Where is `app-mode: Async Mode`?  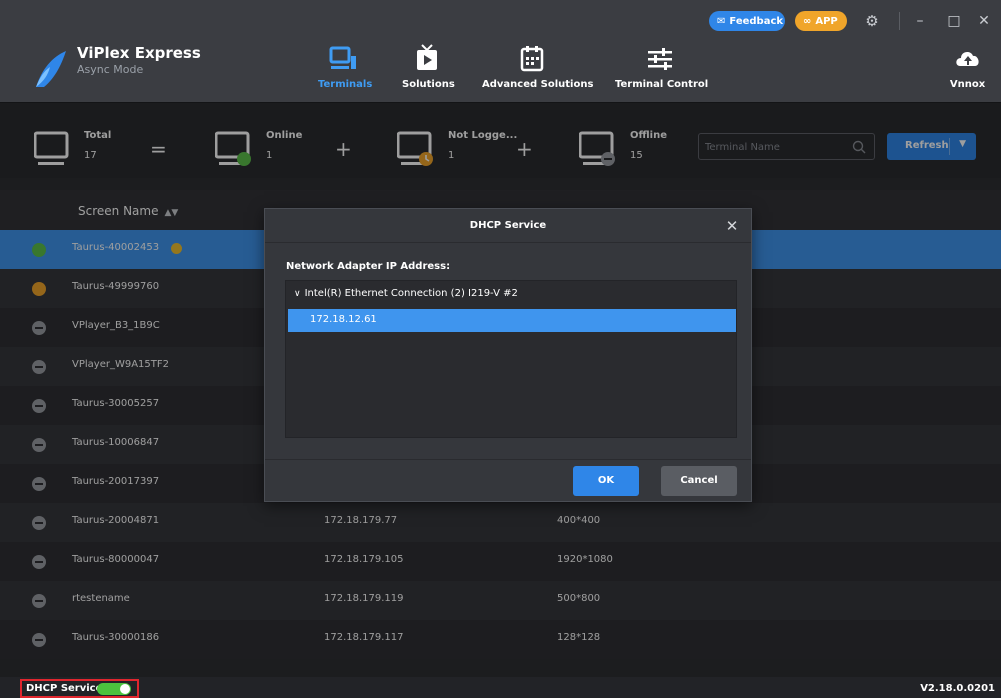
app-mode: Async Mode is located at coordinates (110, 69).